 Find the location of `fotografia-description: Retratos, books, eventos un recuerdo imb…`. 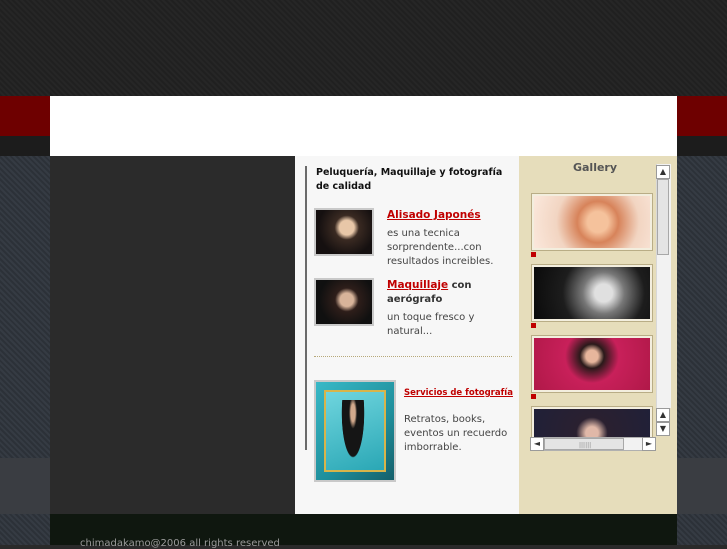

fotografia-description: Retratos, books, eventos un recuerdo imb… is located at coordinates (456, 433).